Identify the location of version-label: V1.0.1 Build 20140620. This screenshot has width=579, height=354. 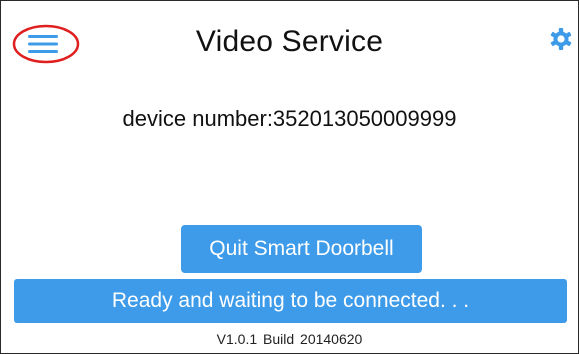
(289, 339).